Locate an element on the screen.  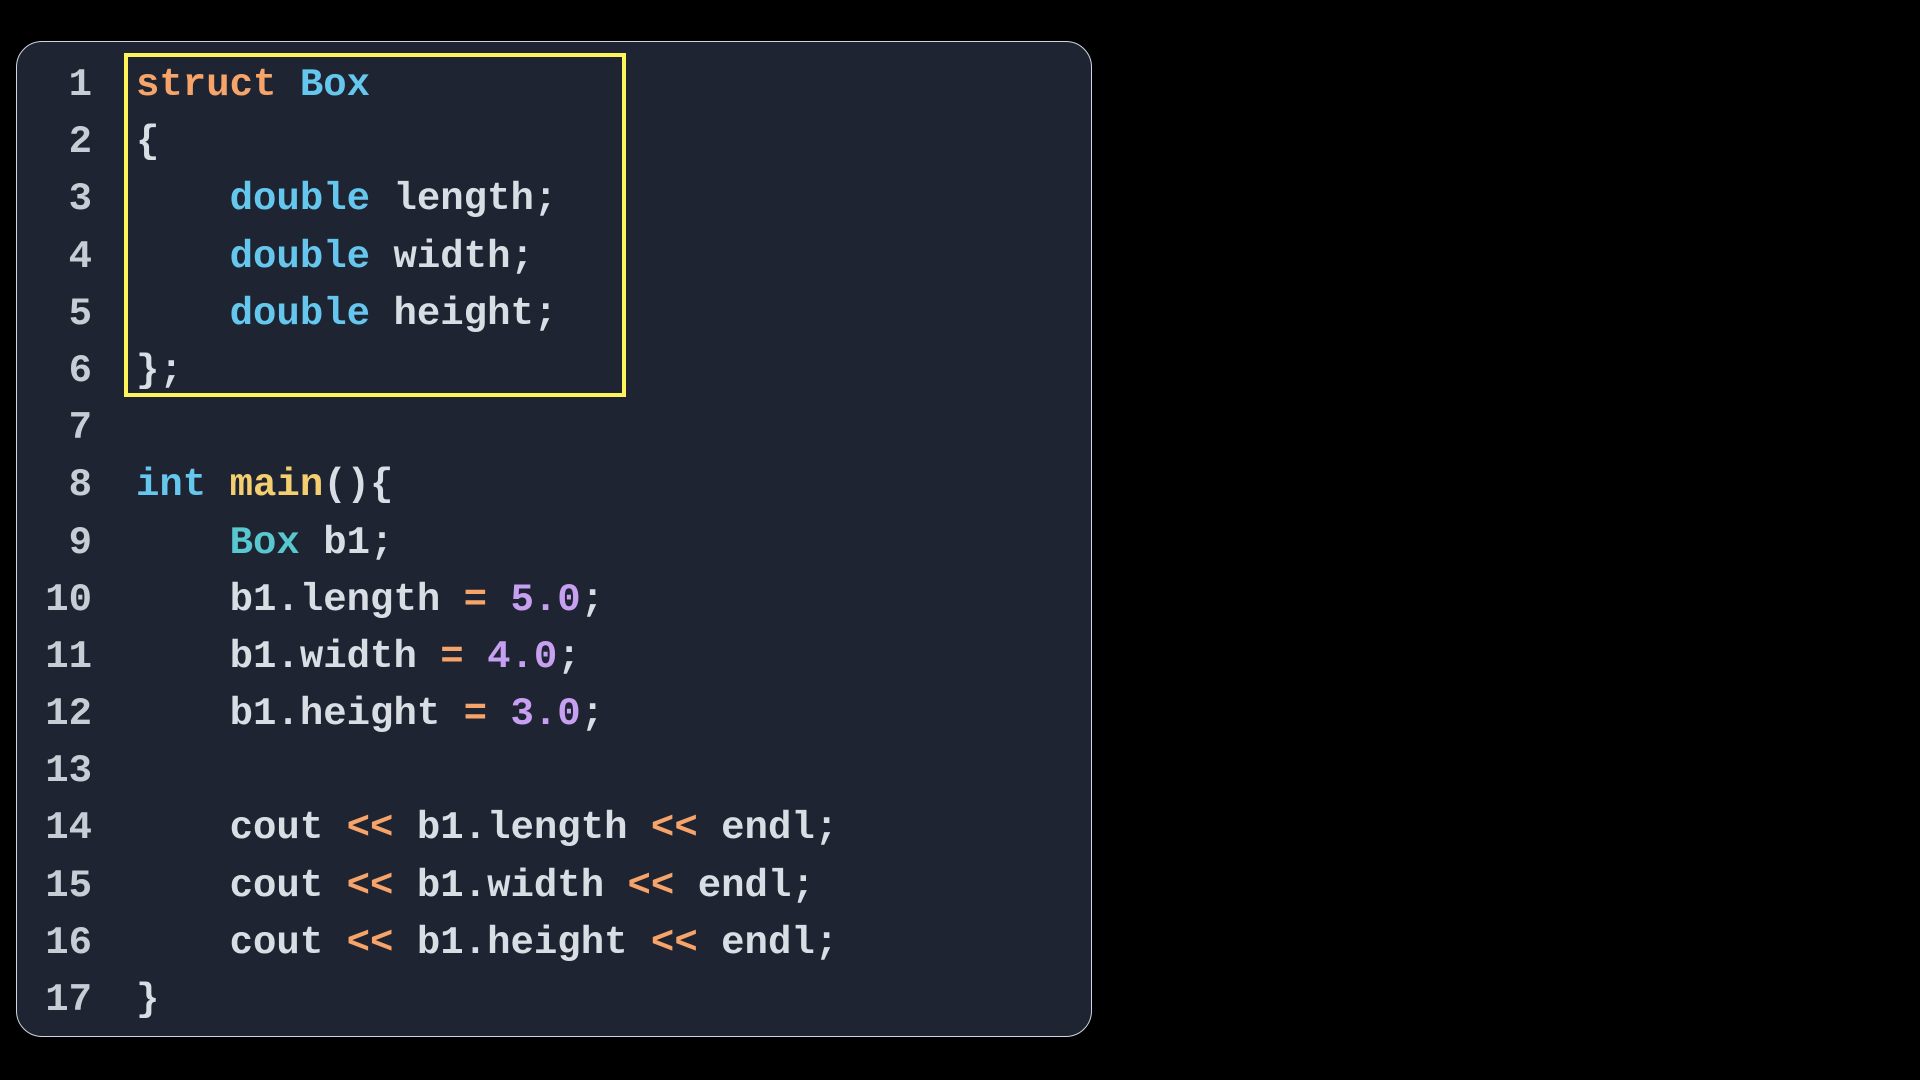
code-line: 2{ is located at coordinates (554, 142).